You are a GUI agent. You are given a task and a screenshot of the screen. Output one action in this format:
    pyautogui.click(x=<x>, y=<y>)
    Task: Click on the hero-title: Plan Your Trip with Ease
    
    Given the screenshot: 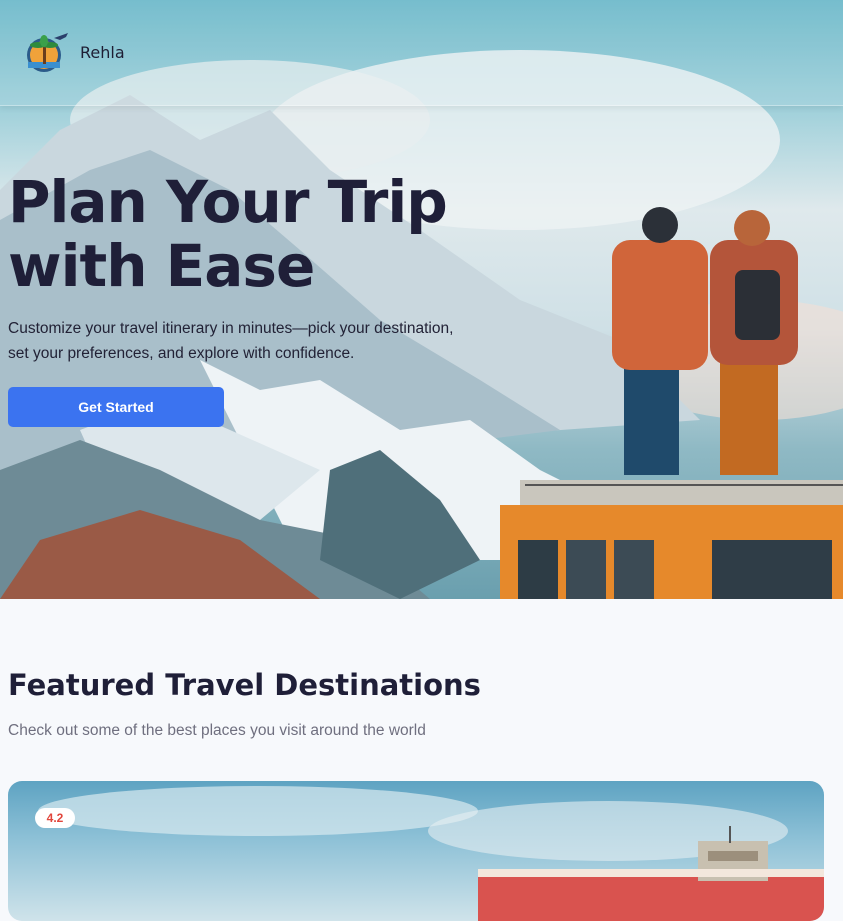 What is the action you would take?
    pyautogui.click(x=228, y=234)
    